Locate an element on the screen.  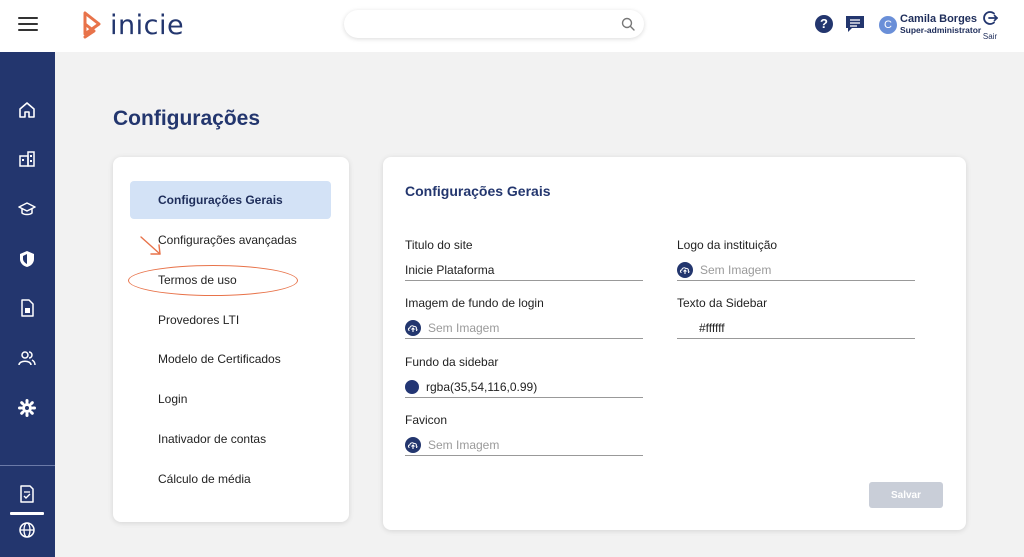
institution-logo-placeholder: Sem Imagem is located at coordinates (736, 270).